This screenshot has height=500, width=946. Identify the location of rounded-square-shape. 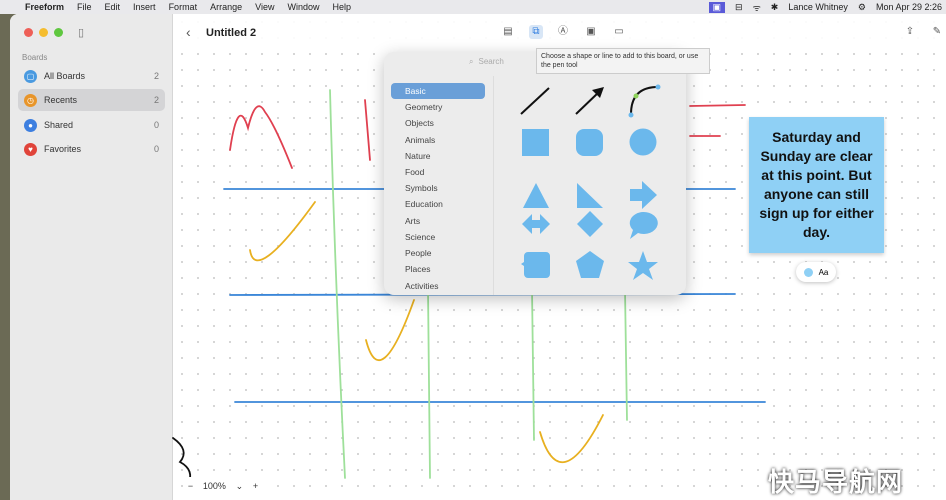
(589, 142).